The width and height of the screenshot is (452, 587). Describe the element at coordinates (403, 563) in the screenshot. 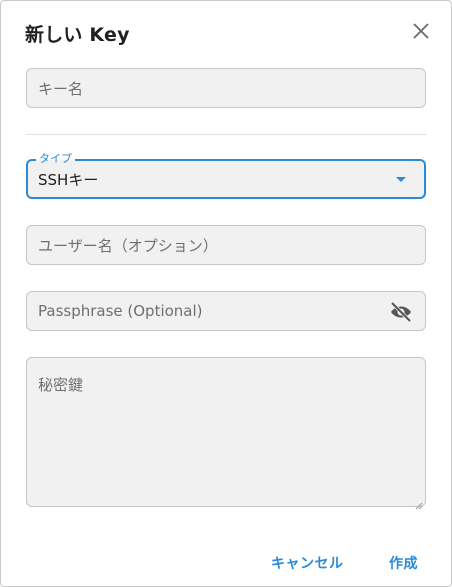

I see `create-button: 作成` at that location.